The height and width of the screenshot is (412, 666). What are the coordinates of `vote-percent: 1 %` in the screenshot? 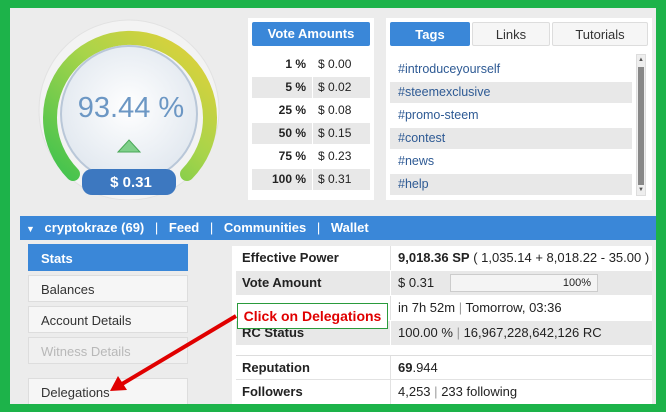 It's located at (295, 64).